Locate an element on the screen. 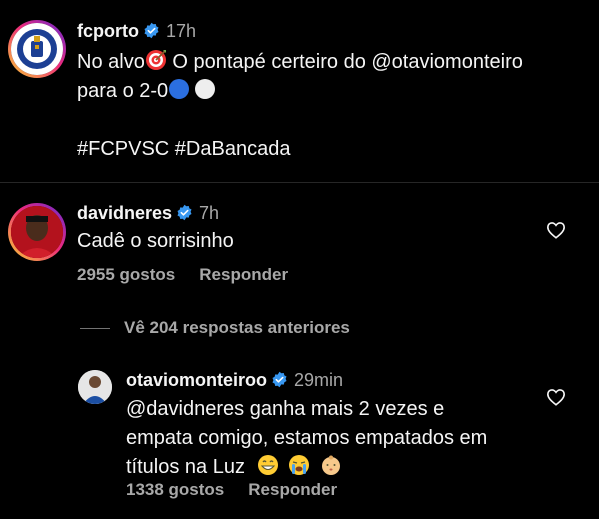 This screenshot has width=599, height=519. crying-emoji-icon is located at coordinates (299, 465).